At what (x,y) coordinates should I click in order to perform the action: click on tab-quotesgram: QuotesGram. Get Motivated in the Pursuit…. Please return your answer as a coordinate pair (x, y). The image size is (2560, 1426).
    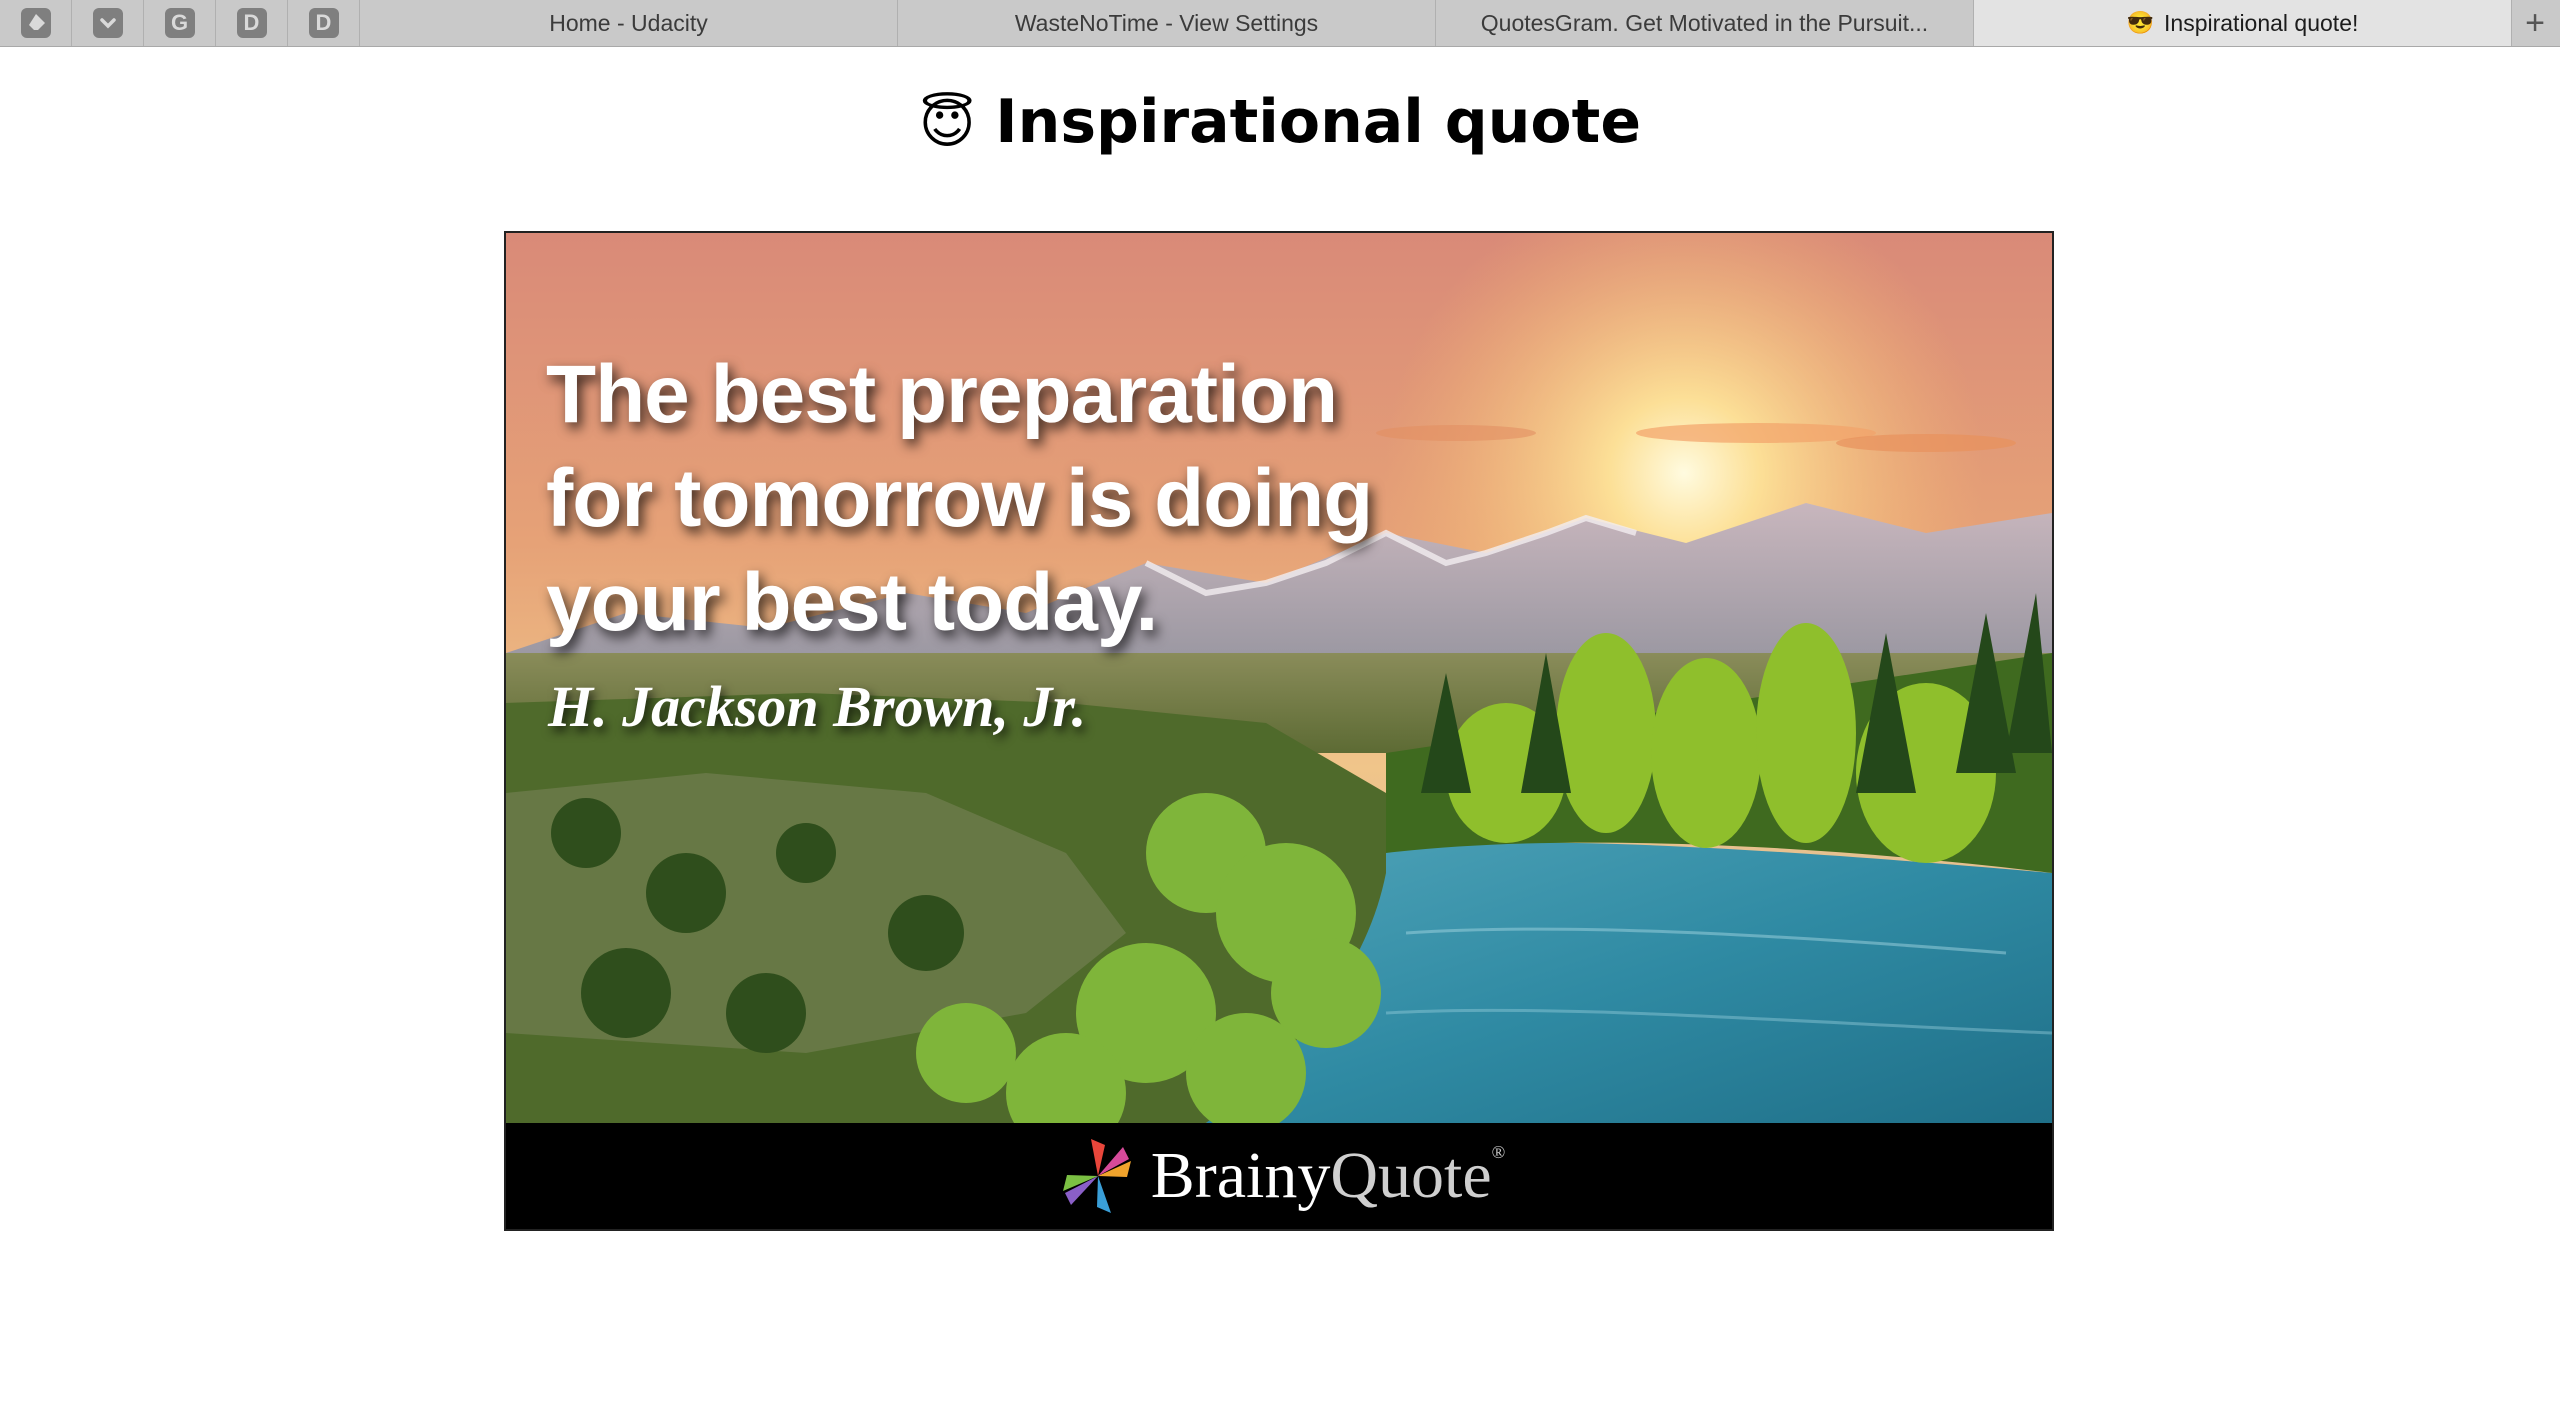
    Looking at the image, I should click on (1705, 23).